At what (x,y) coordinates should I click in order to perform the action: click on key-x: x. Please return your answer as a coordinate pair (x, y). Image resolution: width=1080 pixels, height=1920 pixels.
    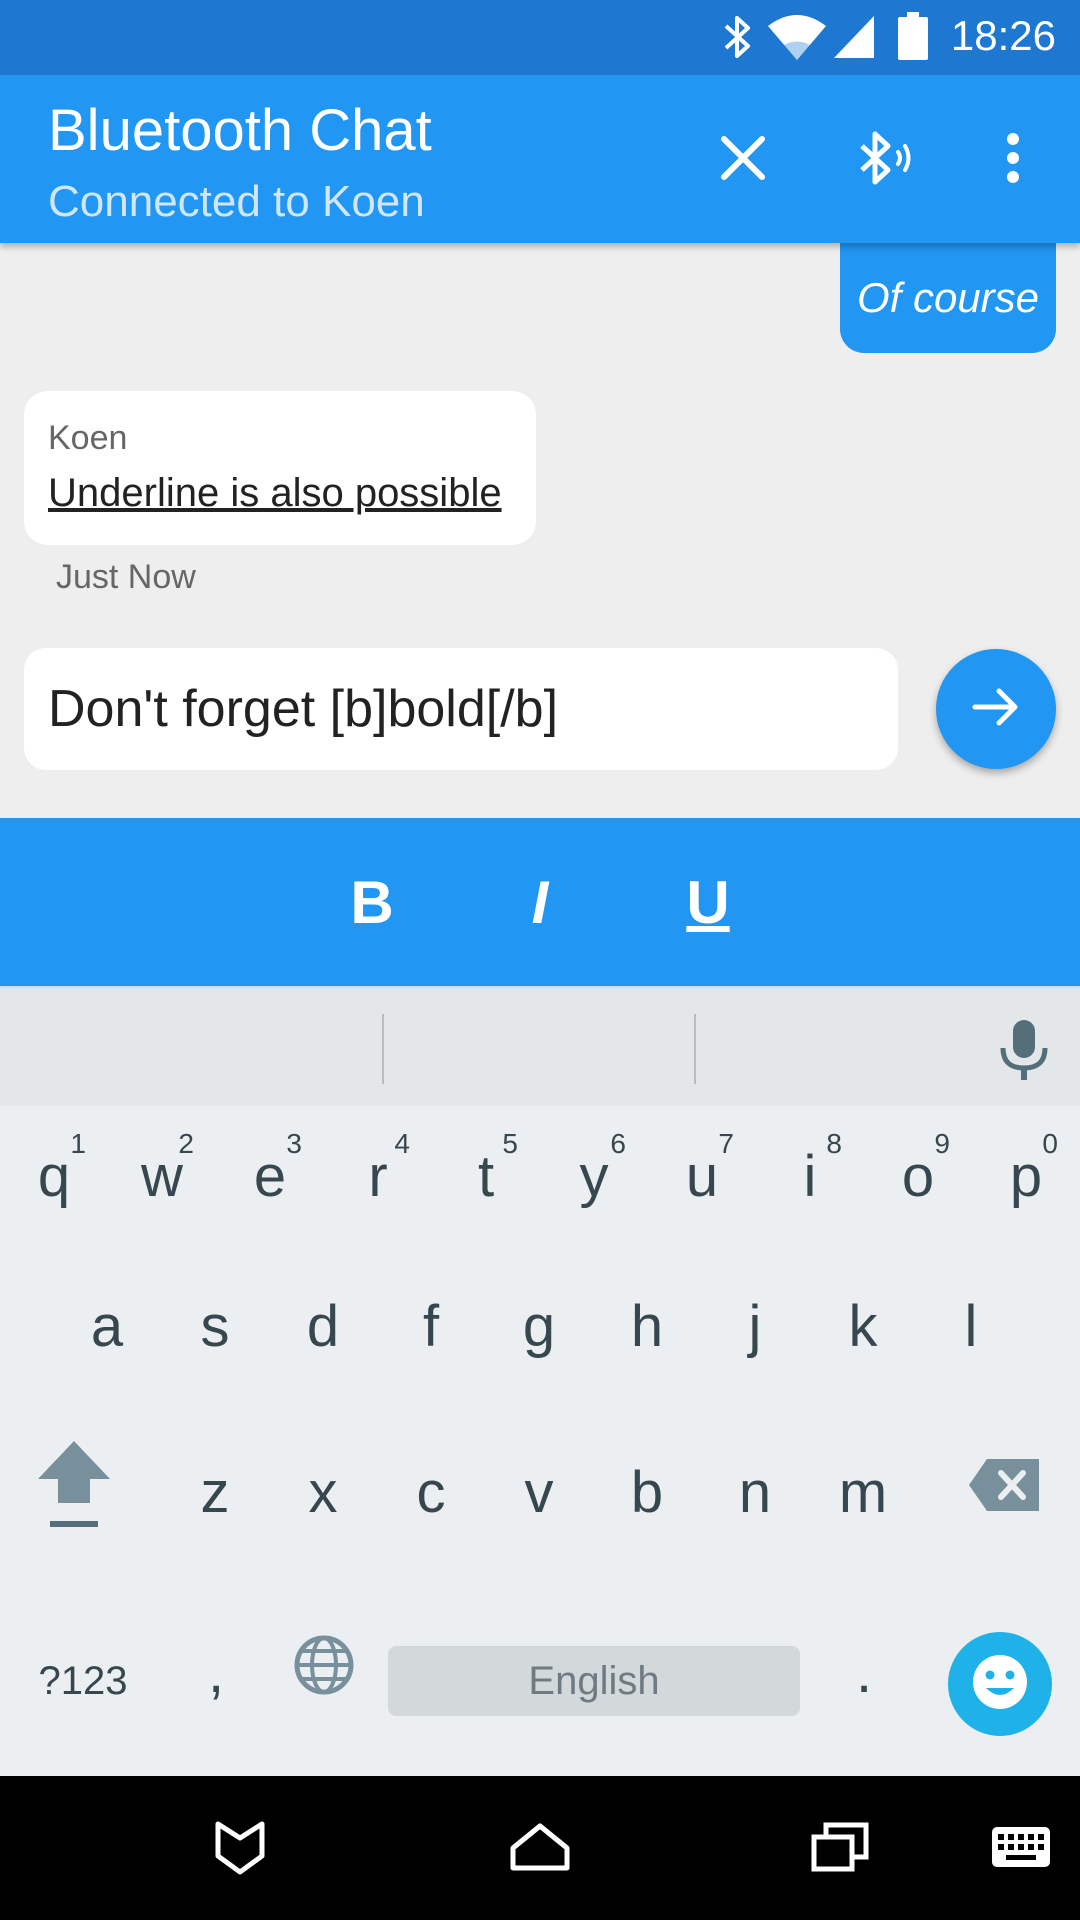
    Looking at the image, I should click on (323, 1492).